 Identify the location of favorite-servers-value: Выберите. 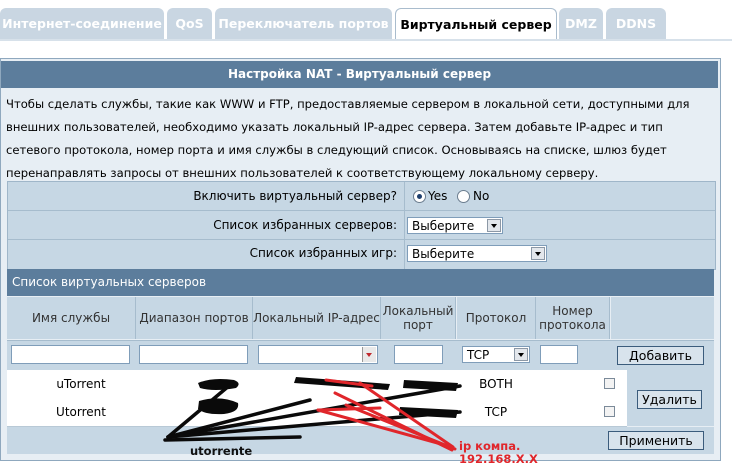
(443, 226).